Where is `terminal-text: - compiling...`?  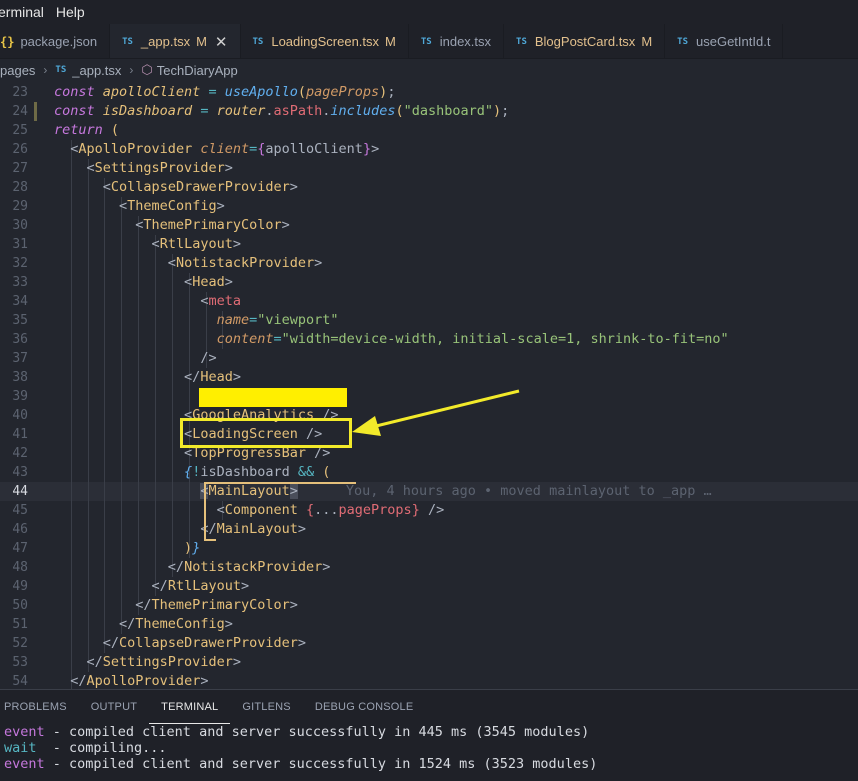
terminal-text: - compiling... is located at coordinates (101, 748).